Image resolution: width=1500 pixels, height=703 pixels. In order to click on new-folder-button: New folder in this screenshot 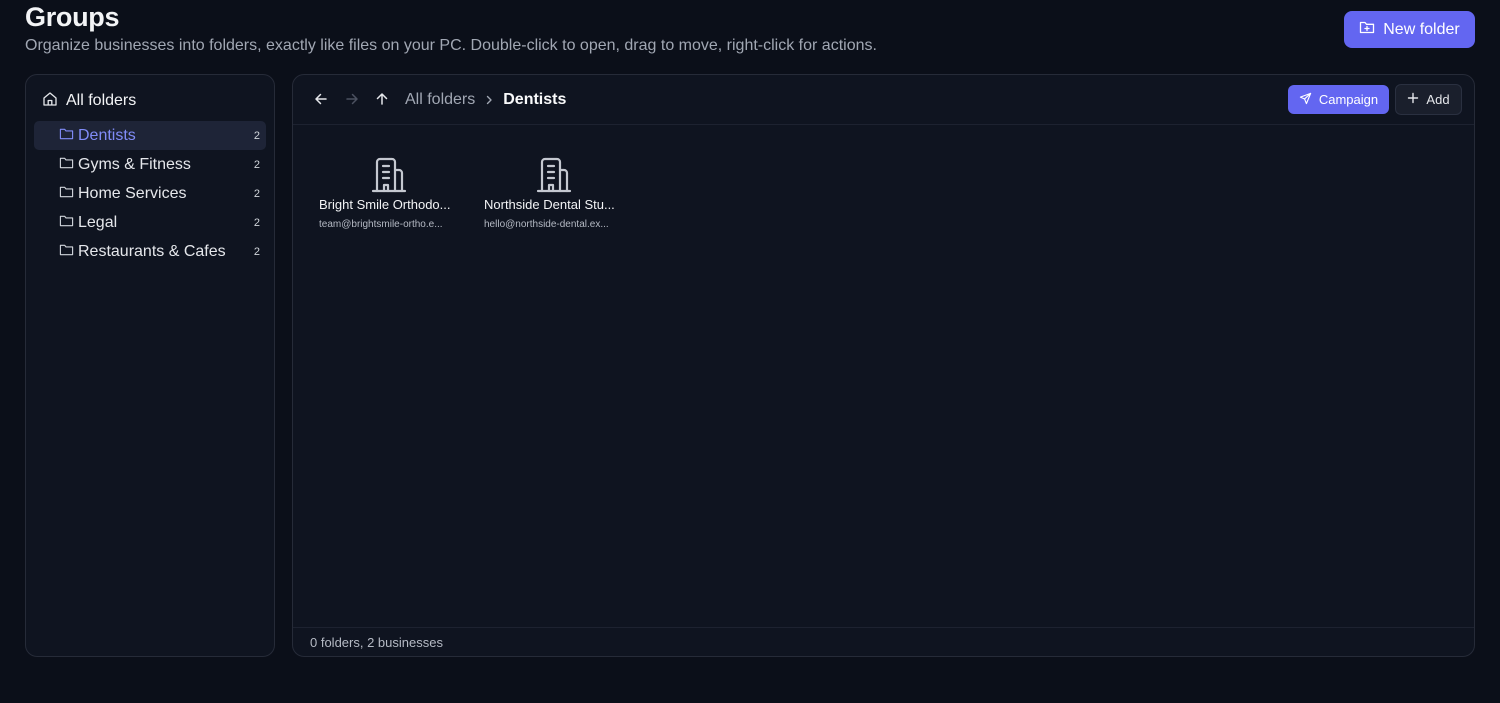, I will do `click(1409, 29)`.